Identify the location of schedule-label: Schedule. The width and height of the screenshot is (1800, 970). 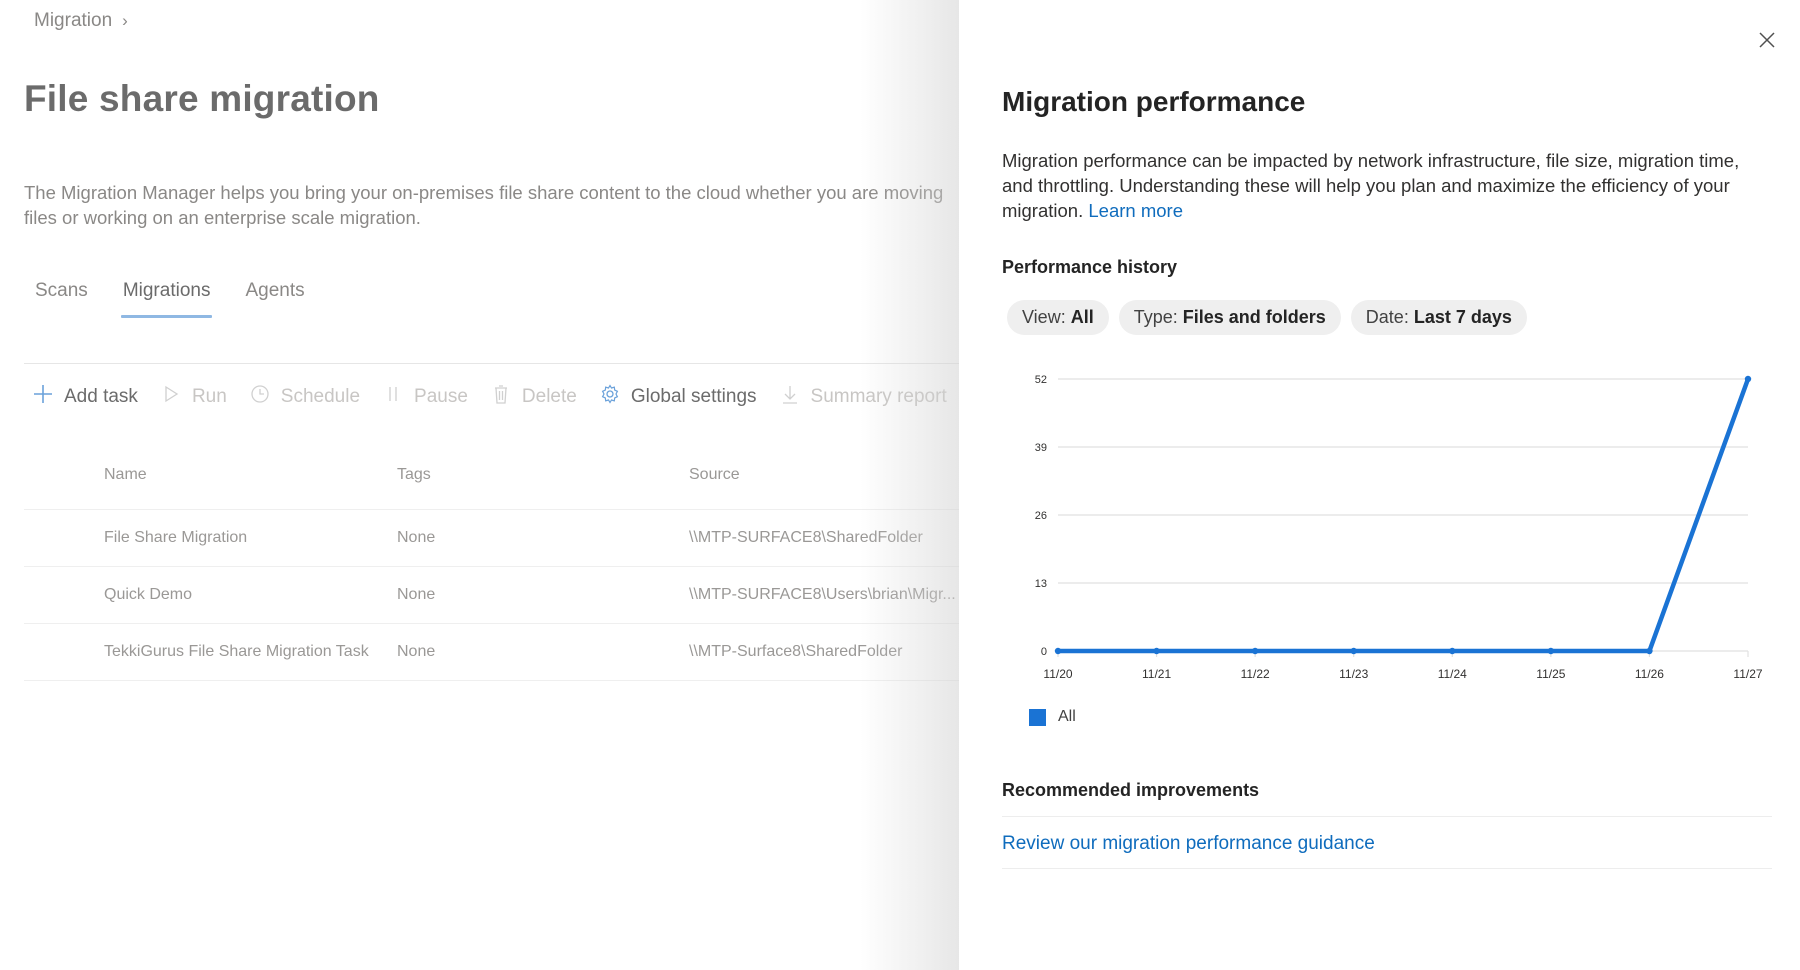
(320, 396).